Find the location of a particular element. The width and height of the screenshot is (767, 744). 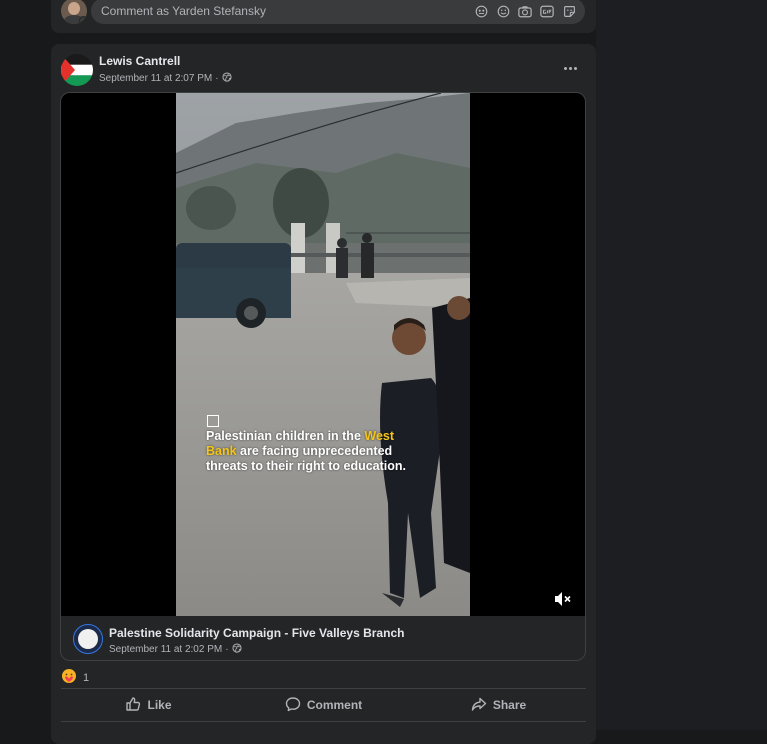

comment-label: Comment is located at coordinates (334, 705).